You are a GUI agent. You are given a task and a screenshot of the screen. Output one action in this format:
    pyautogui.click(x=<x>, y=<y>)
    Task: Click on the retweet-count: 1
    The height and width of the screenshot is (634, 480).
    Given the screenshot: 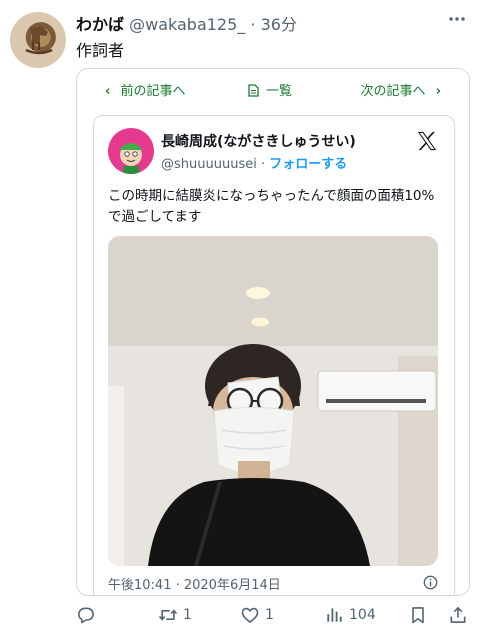 What is the action you would take?
    pyautogui.click(x=187, y=615)
    